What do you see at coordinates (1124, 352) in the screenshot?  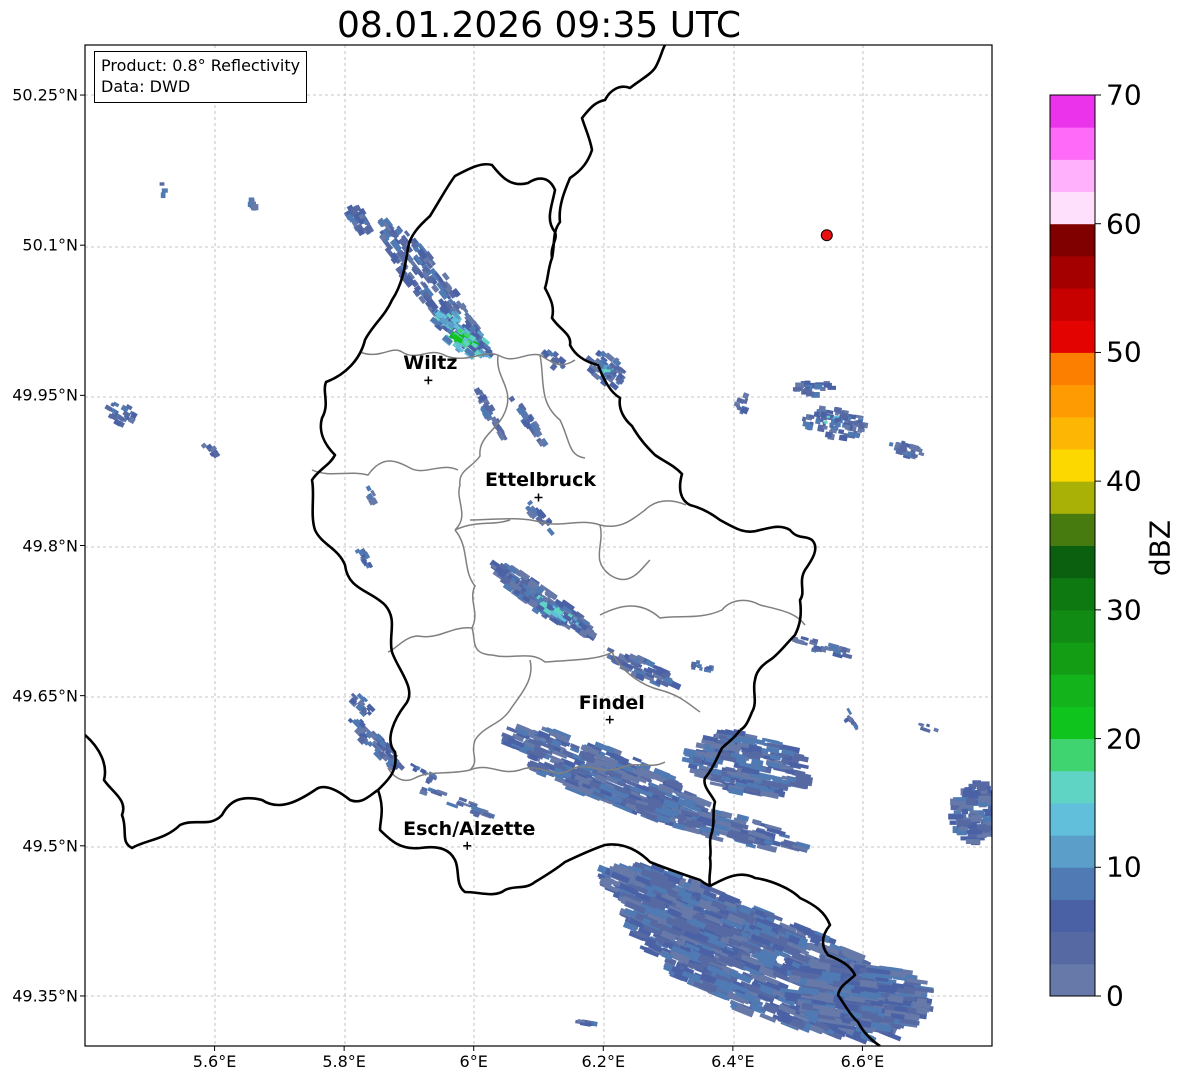 I see `colorbar-tick-label: 50` at bounding box center [1124, 352].